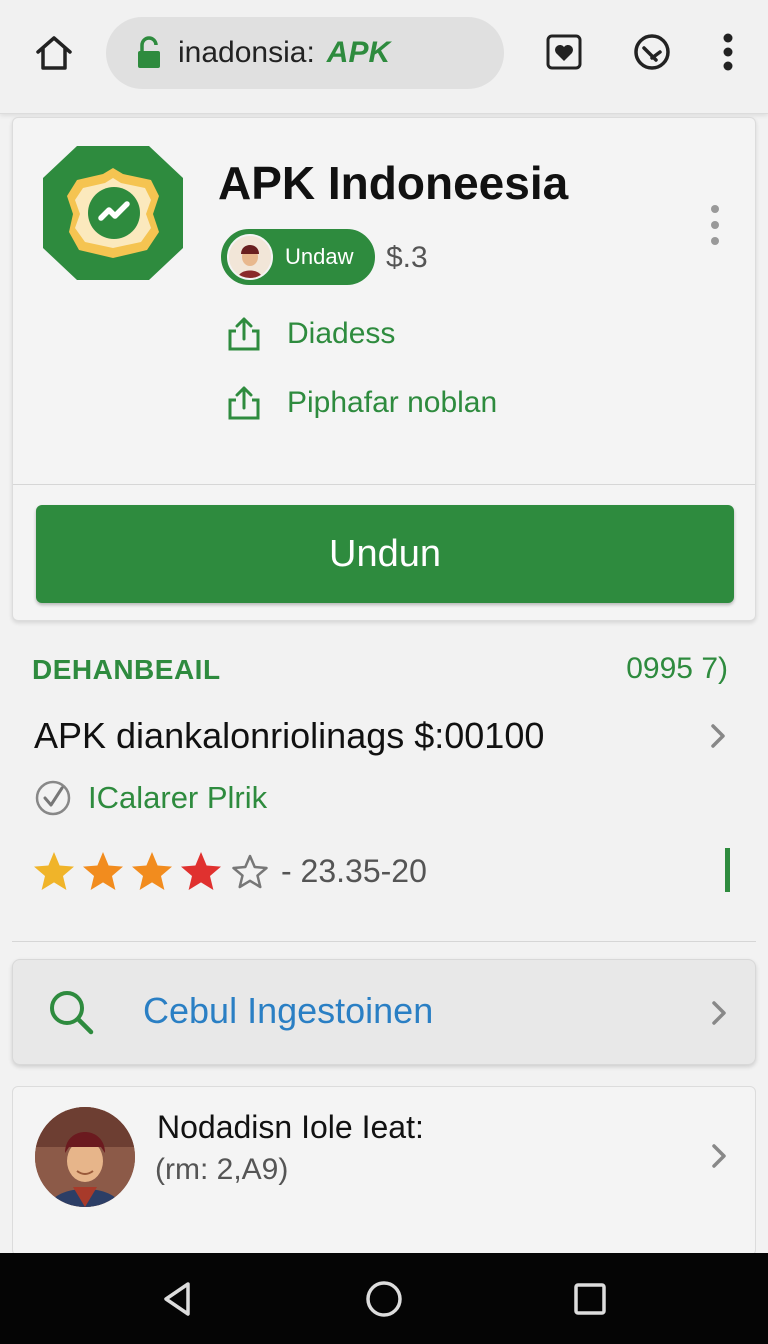 The width and height of the screenshot is (768, 1344). I want to click on search-label: Cebul Ingestoinen, so click(288, 1010).